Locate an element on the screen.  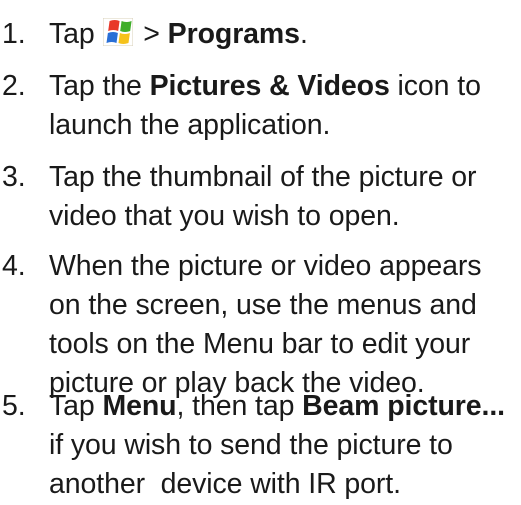
step-line: Tap the thumbnail of the picture or is located at coordinates (284, 177).